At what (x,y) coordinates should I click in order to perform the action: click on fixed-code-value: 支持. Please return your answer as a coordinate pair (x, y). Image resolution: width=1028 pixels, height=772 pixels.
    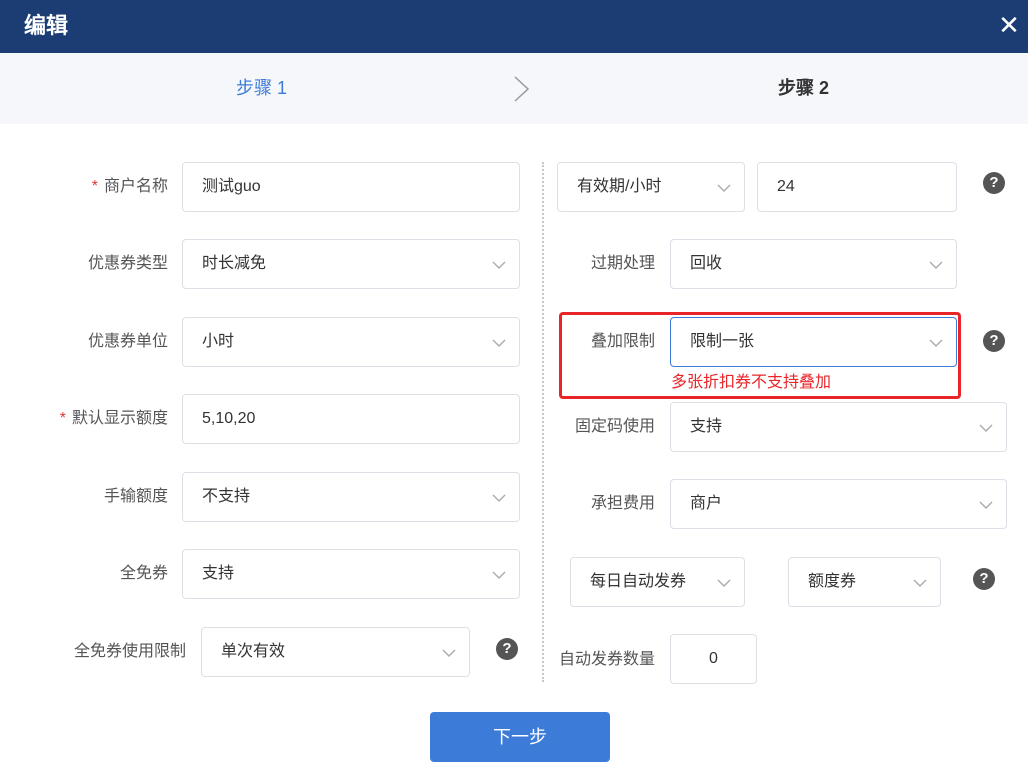
    Looking at the image, I should click on (706, 426).